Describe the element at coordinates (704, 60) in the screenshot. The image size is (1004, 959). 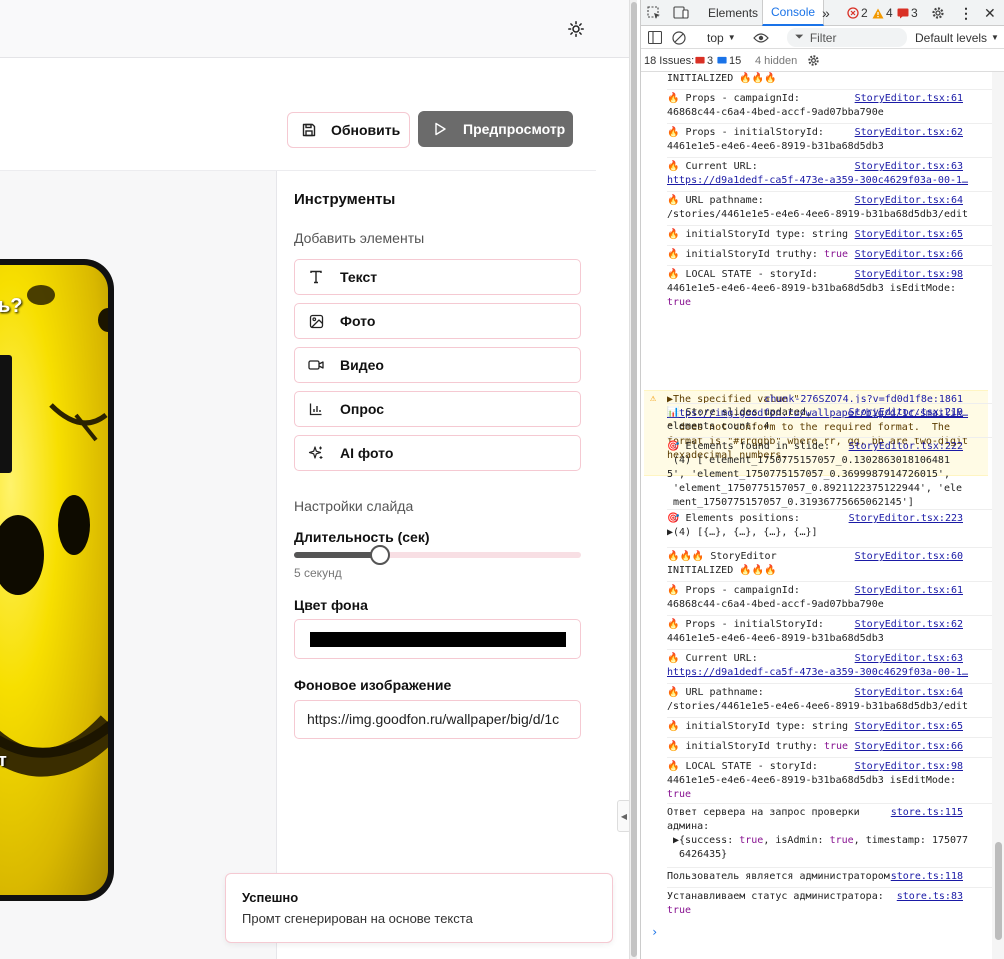
I see `issues-error-link: 3` at that location.